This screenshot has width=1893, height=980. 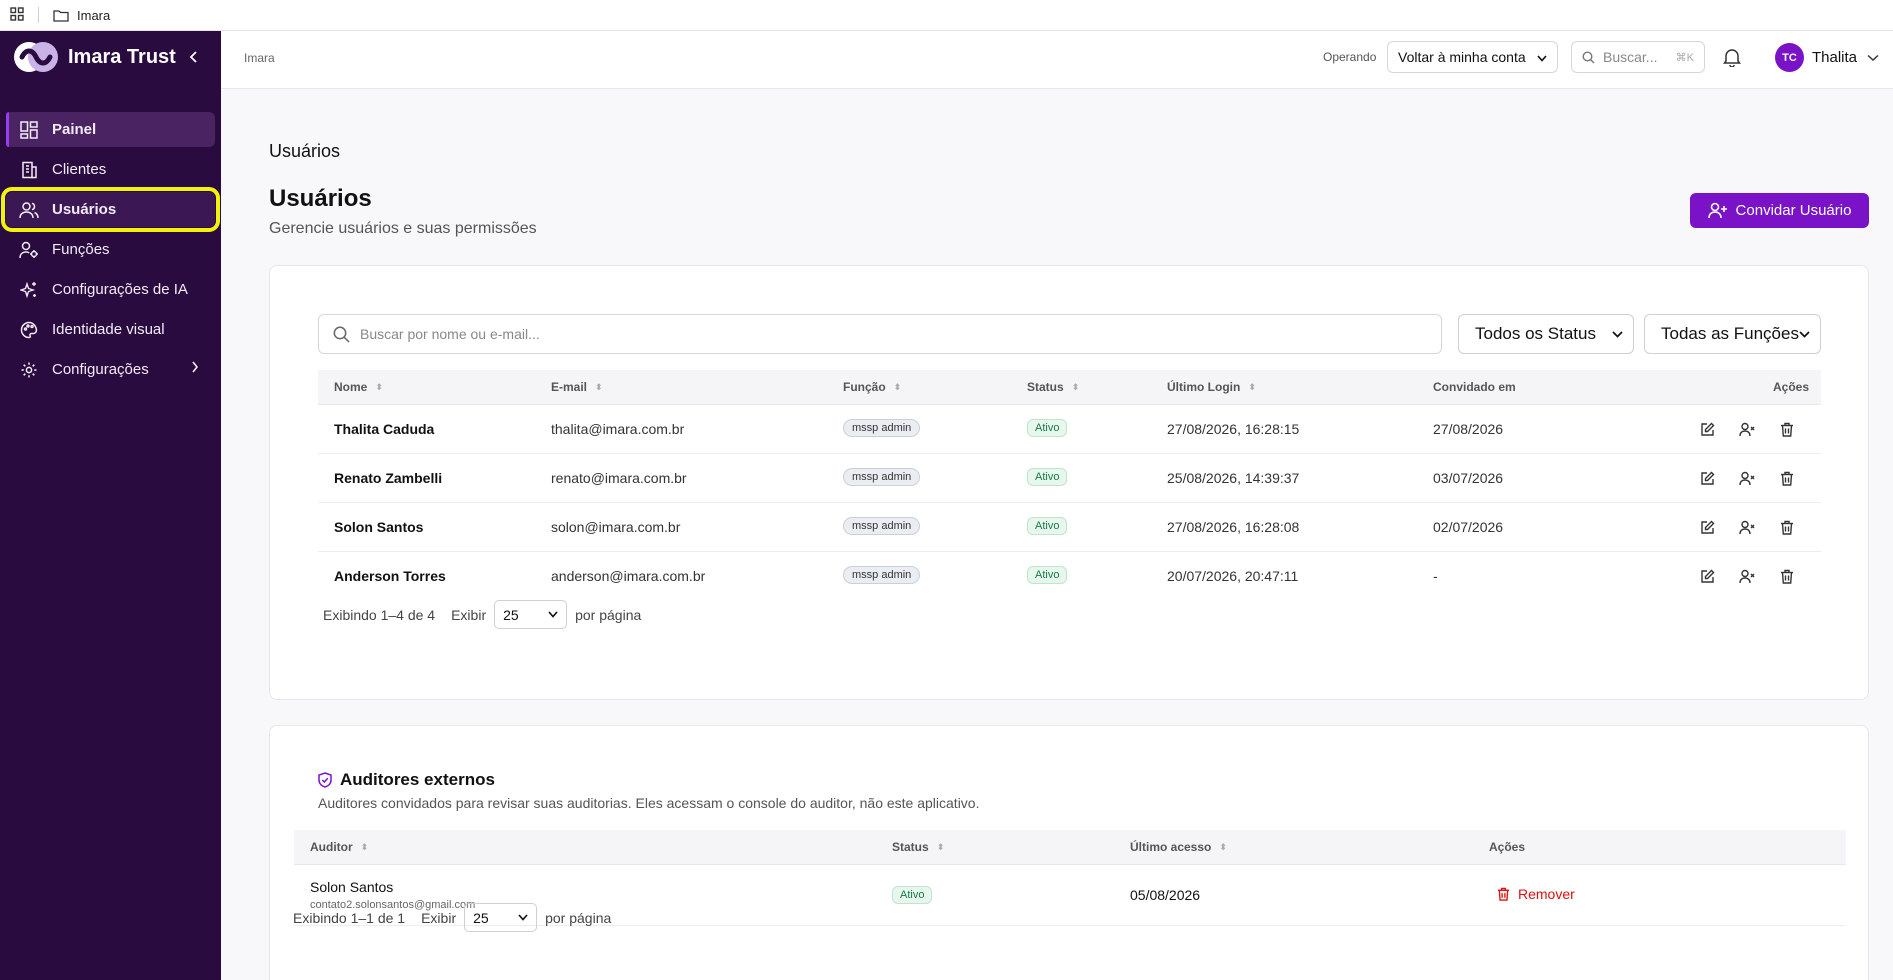 I want to click on invited-cell: 27/08/2026, so click(x=1468, y=429).